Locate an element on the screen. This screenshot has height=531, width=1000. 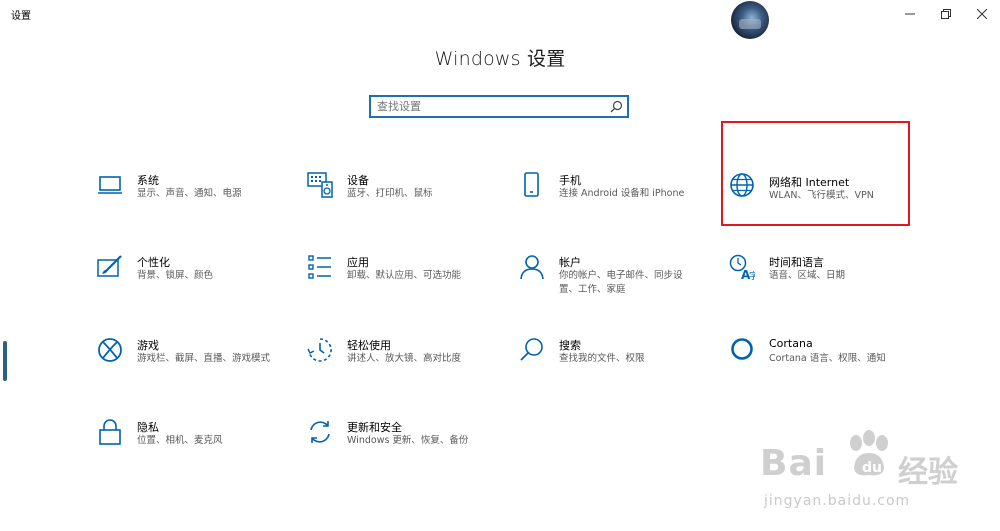
tile-title: 隐私 is located at coordinates (148, 427).